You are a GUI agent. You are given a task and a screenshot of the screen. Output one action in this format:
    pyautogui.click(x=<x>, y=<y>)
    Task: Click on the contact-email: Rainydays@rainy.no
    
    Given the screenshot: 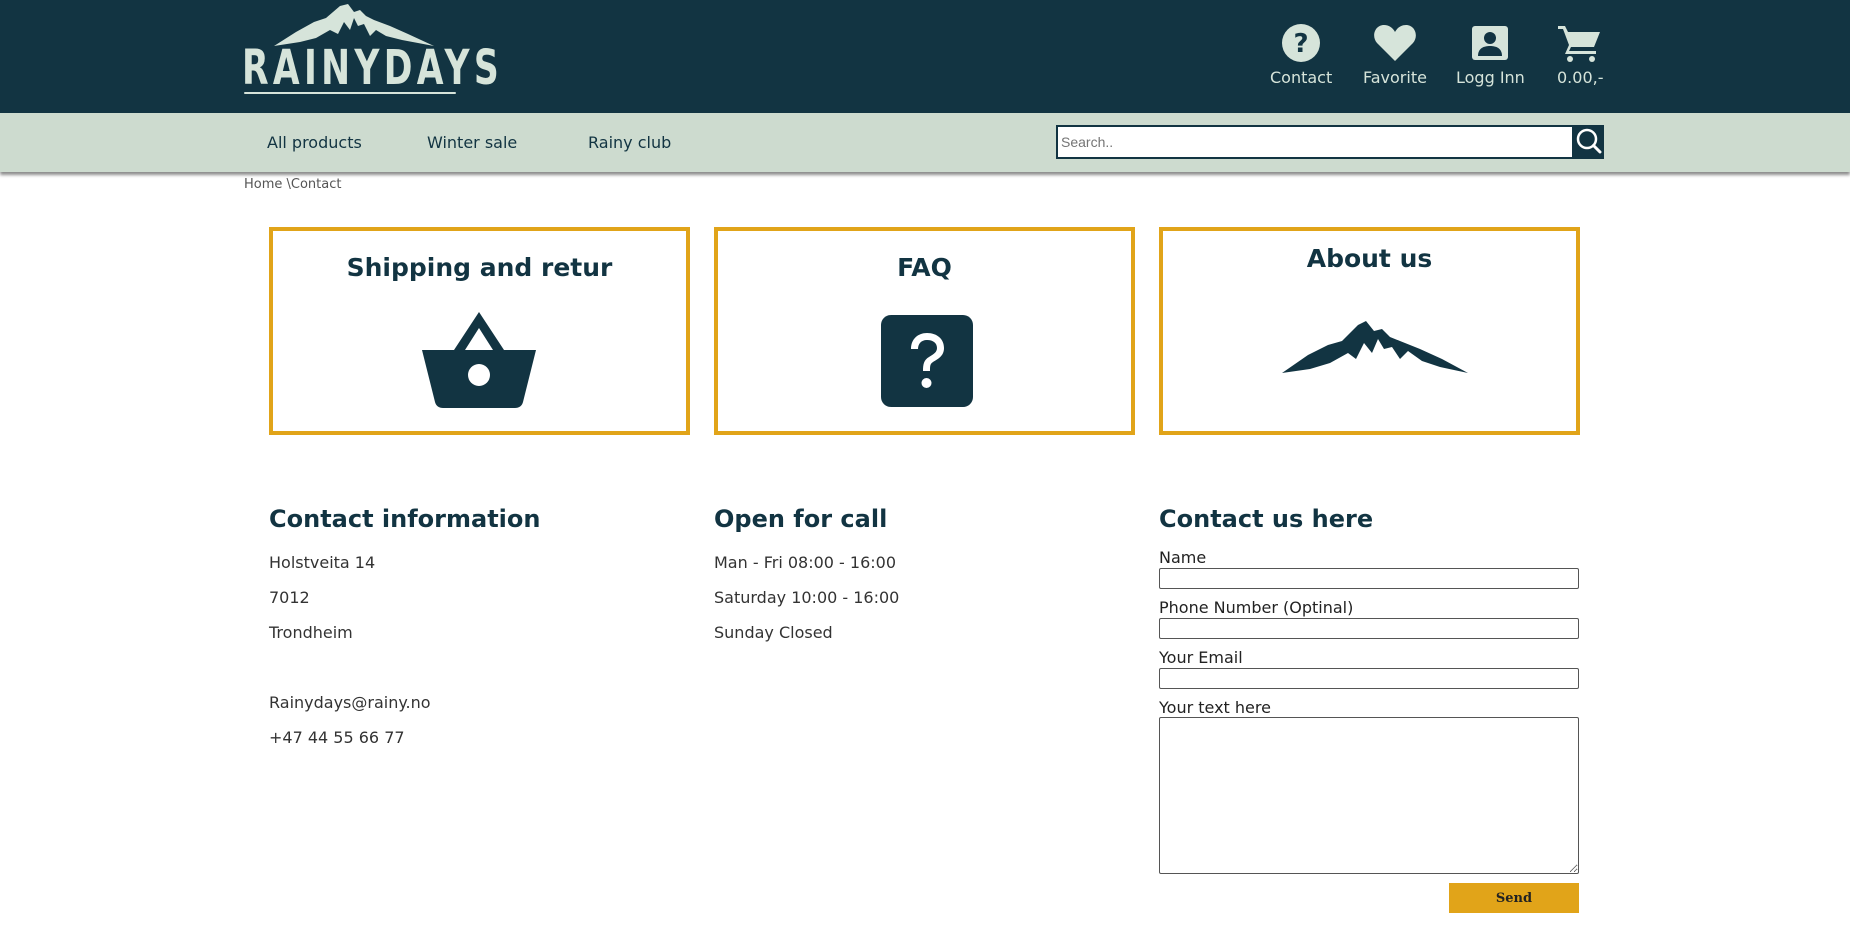 What is the action you would take?
    pyautogui.click(x=350, y=702)
    